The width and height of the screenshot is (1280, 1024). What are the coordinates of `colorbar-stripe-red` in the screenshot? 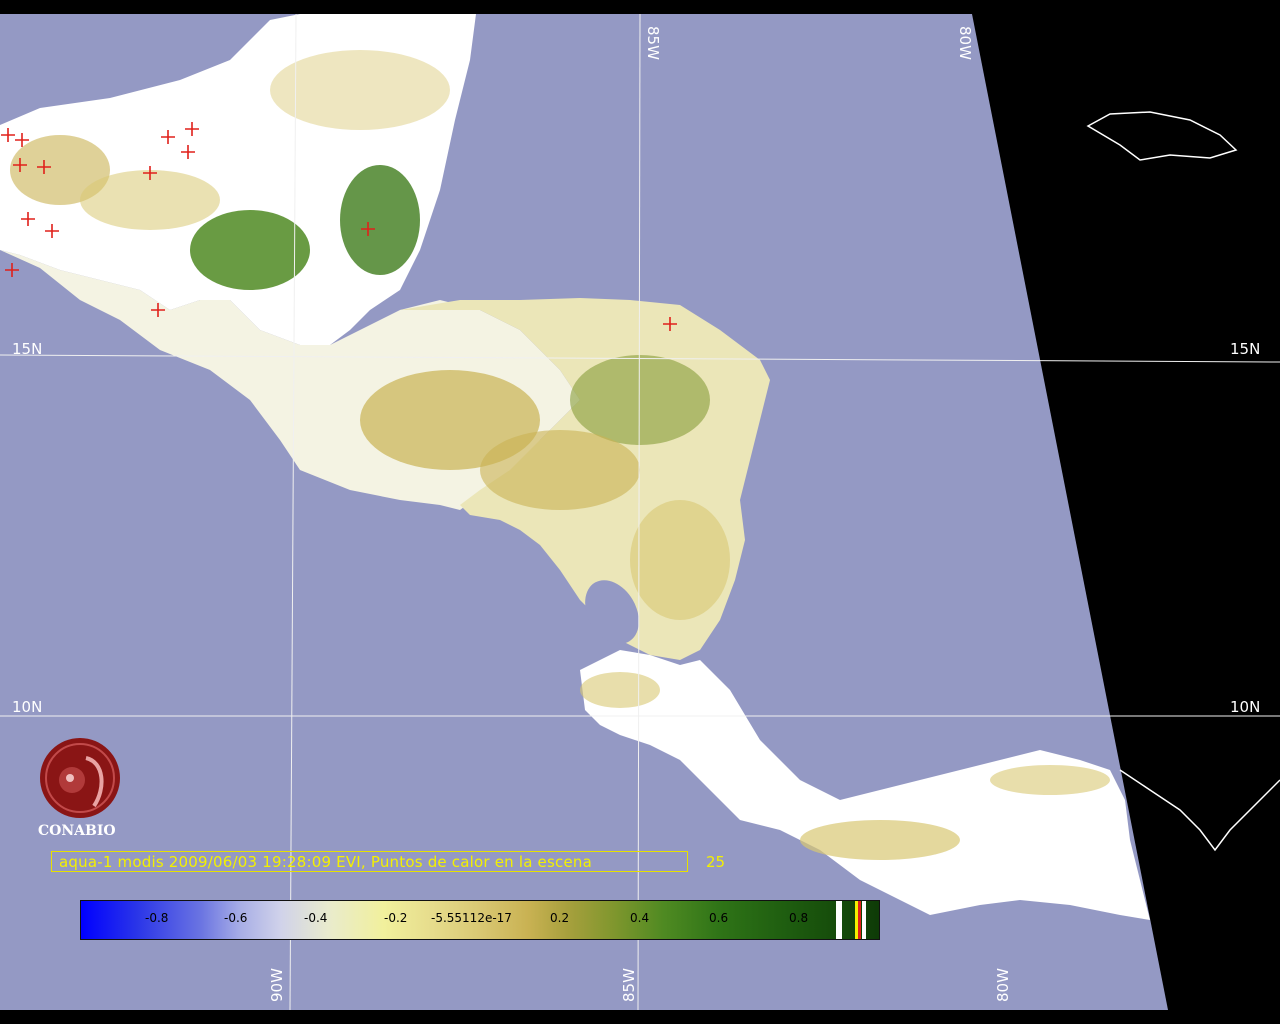 It's located at (859, 920).